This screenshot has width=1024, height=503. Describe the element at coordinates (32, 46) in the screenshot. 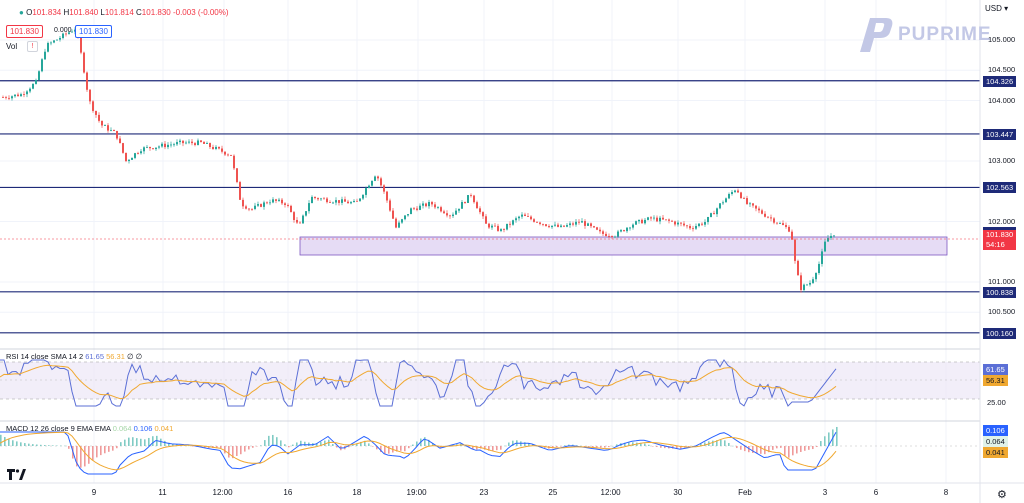

I see `volume-warning-icon: !` at that location.